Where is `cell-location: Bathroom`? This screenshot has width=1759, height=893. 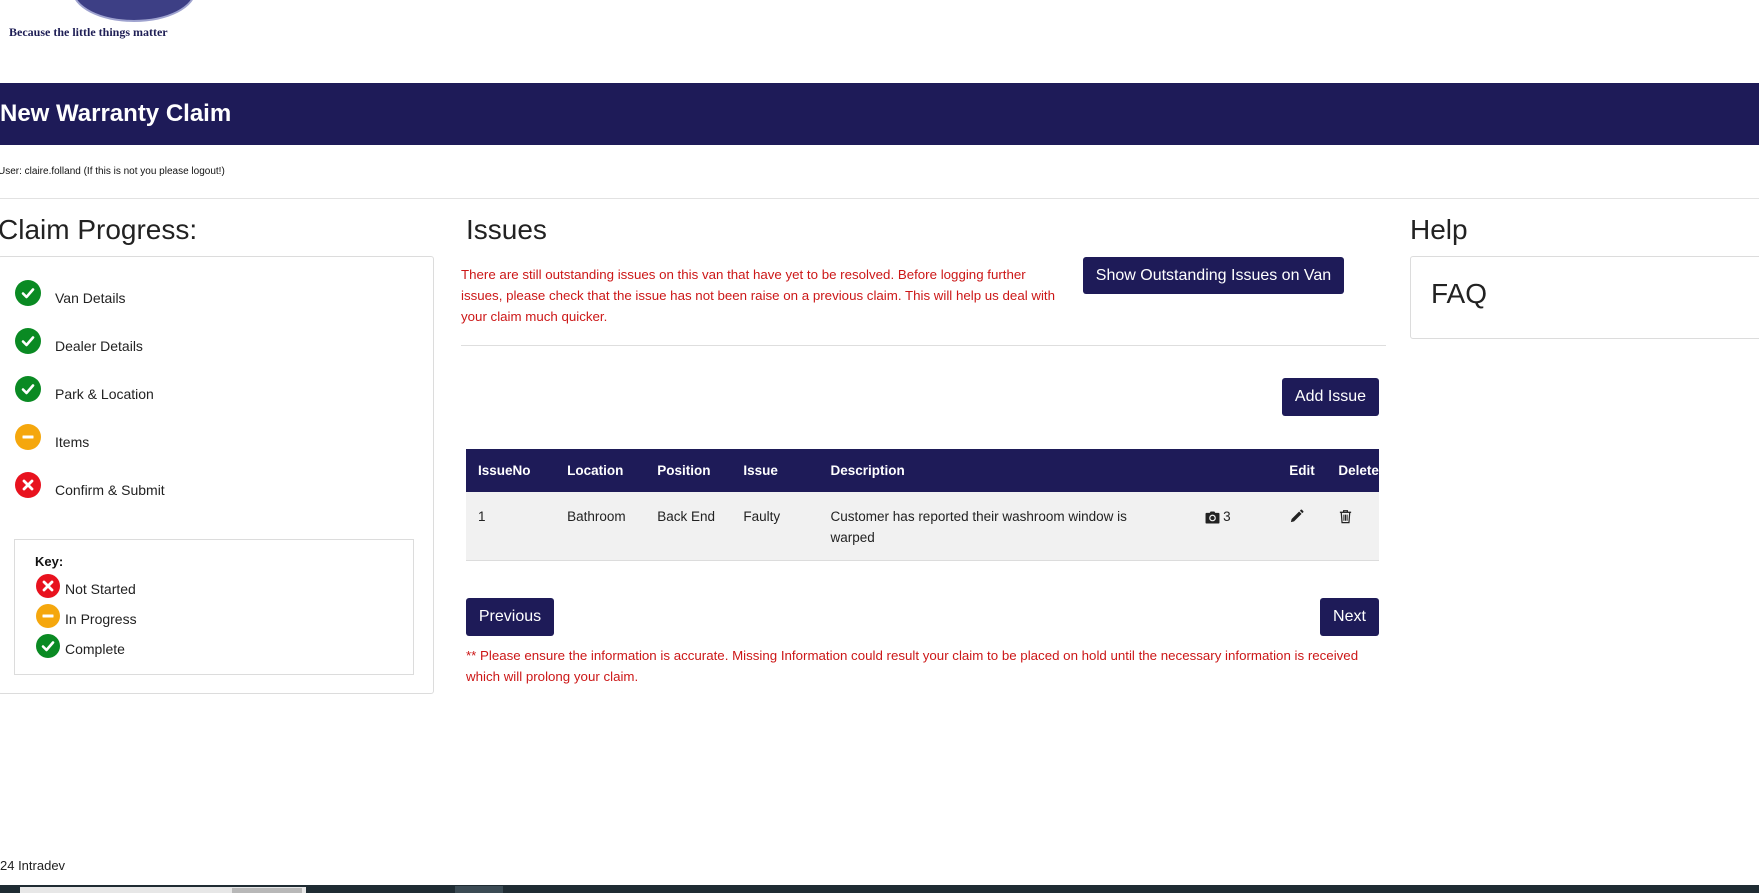
cell-location: Bathroom is located at coordinates (600, 526).